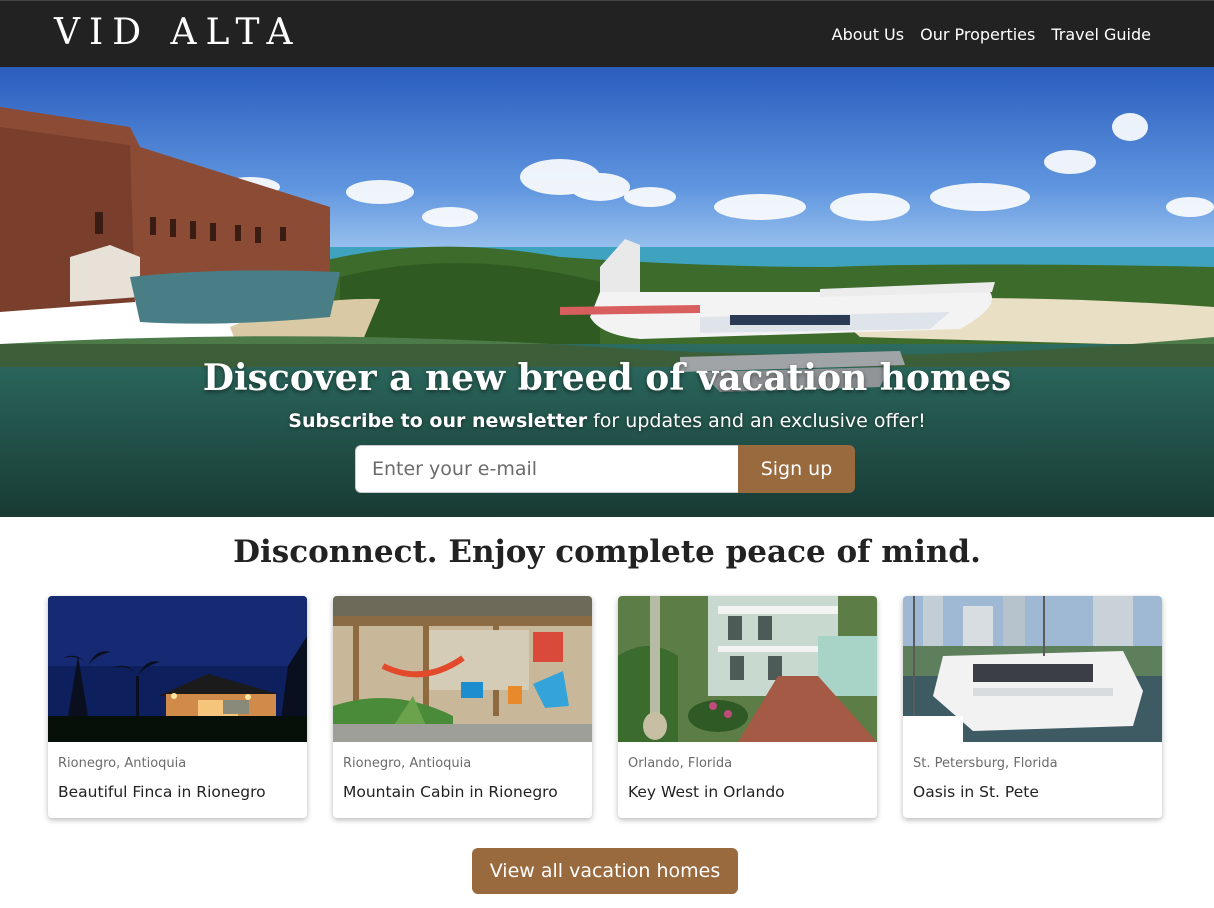  What do you see at coordinates (985, 763) in the screenshot?
I see `property-location: St. Petersburg, Florida` at bounding box center [985, 763].